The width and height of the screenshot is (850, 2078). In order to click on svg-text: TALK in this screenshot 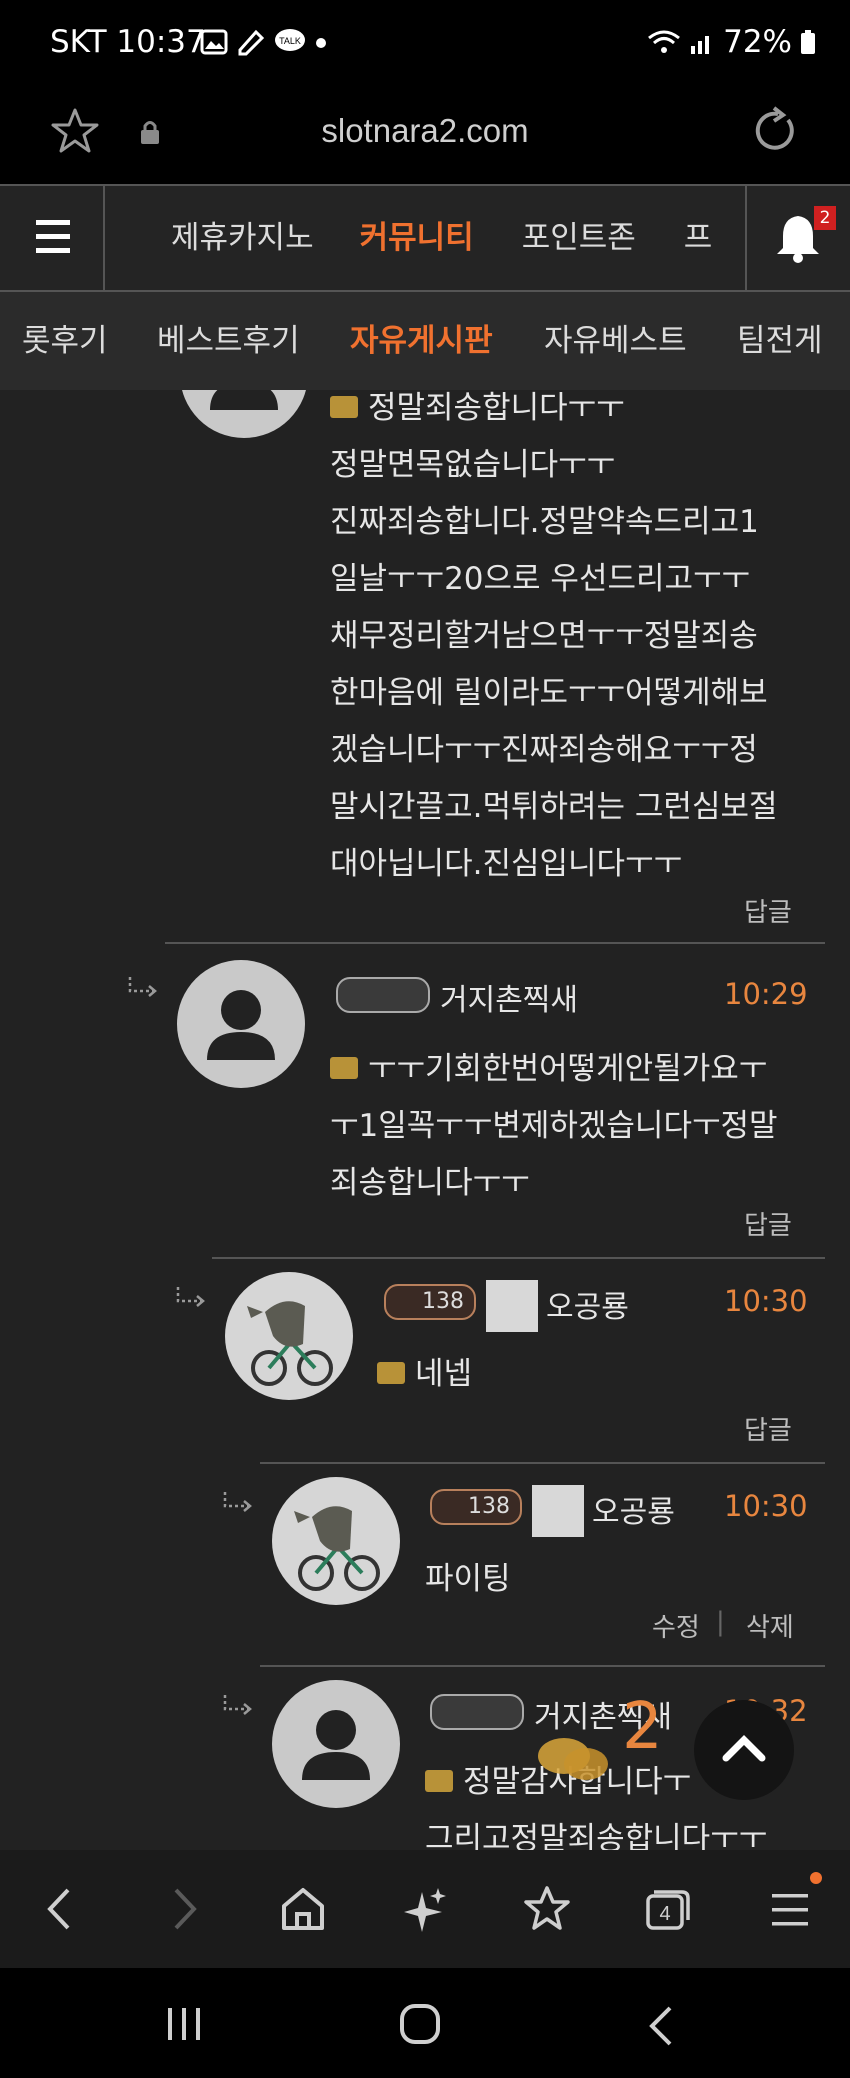, I will do `click(290, 41)`.